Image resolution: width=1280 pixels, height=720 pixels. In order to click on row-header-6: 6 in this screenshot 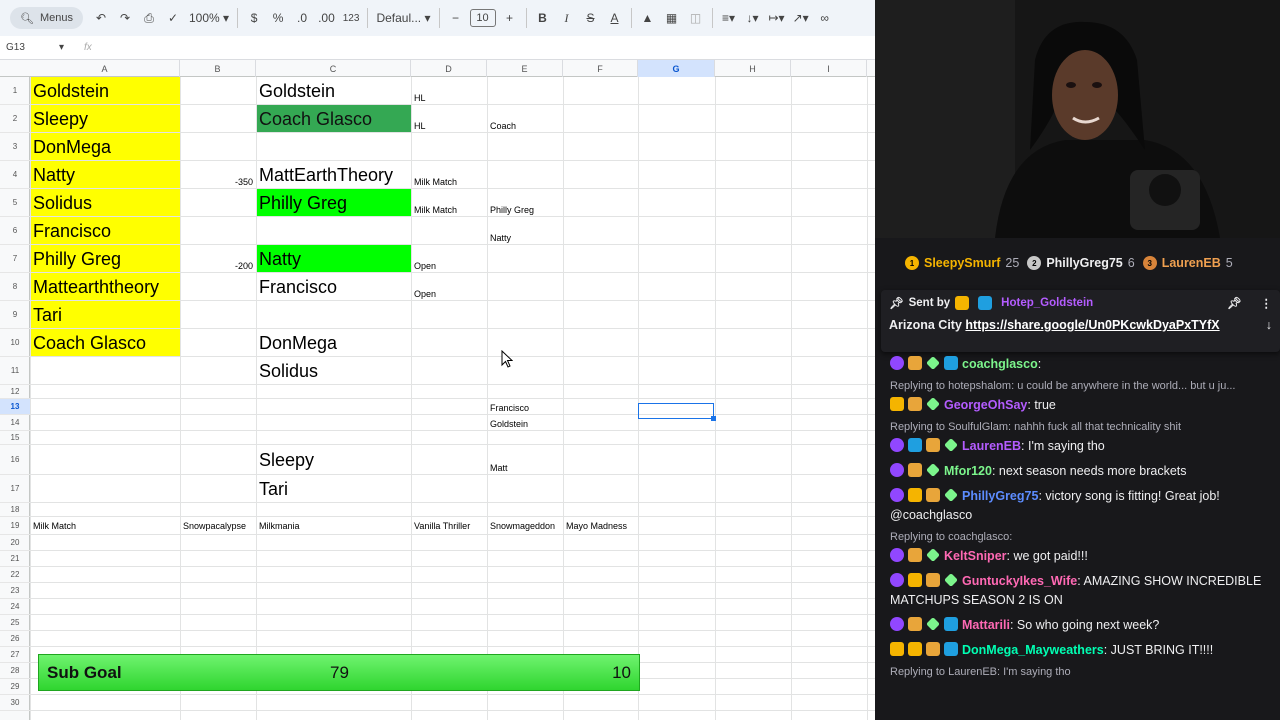, I will do `click(15, 231)`.